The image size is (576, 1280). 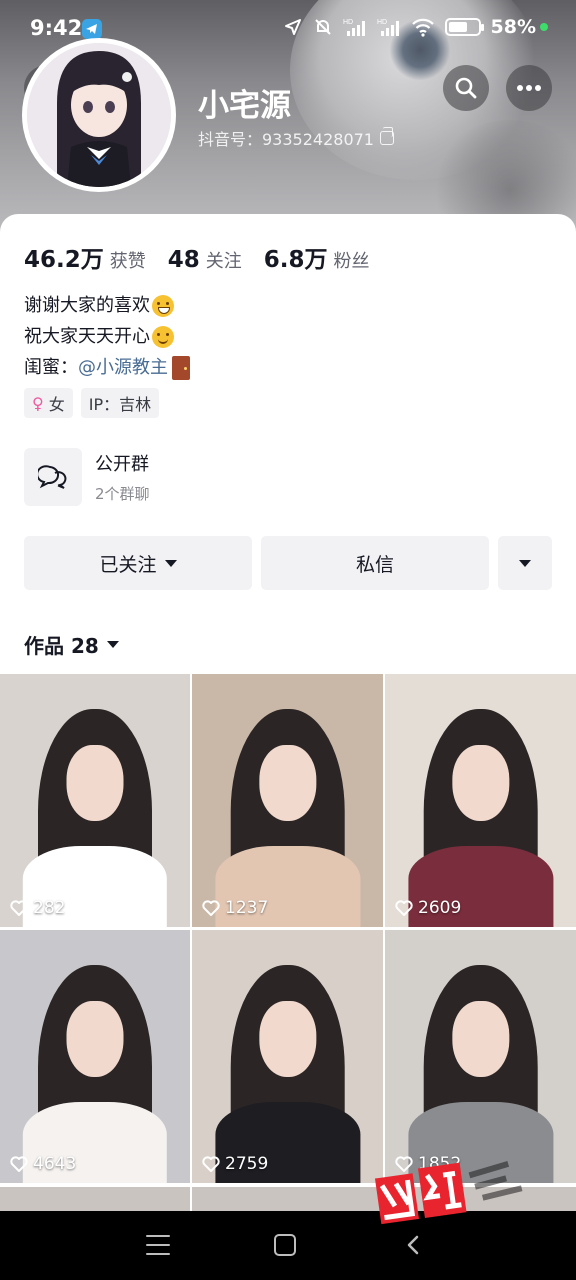 I want to click on ip-location-label: IP：吉林, so click(x=120, y=404).